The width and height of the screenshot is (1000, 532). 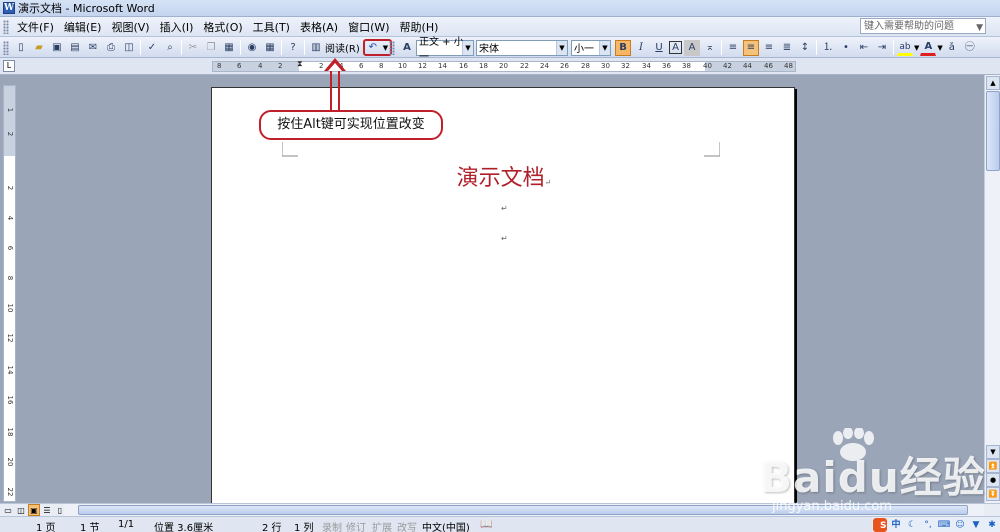 I want to click on sogou-logo-icon: S, so click(x=880, y=525).